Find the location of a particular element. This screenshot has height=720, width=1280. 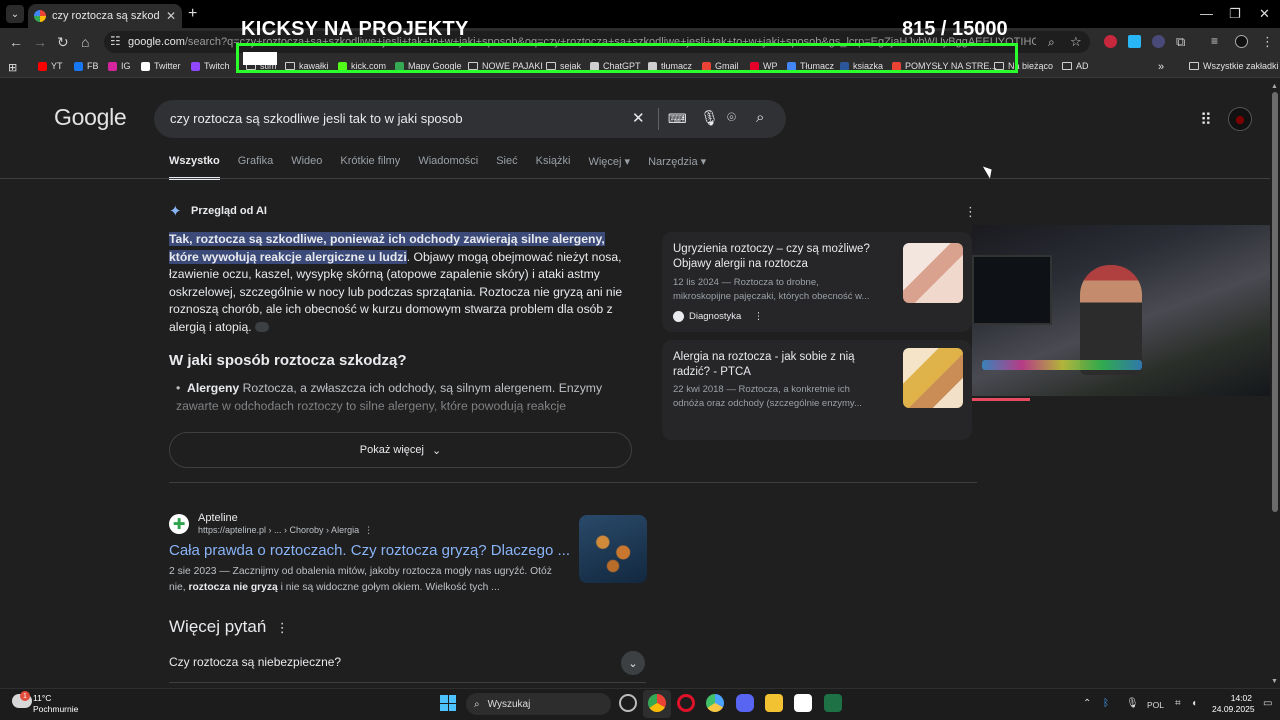

tab-wideo: Wideo is located at coordinates (306, 167).